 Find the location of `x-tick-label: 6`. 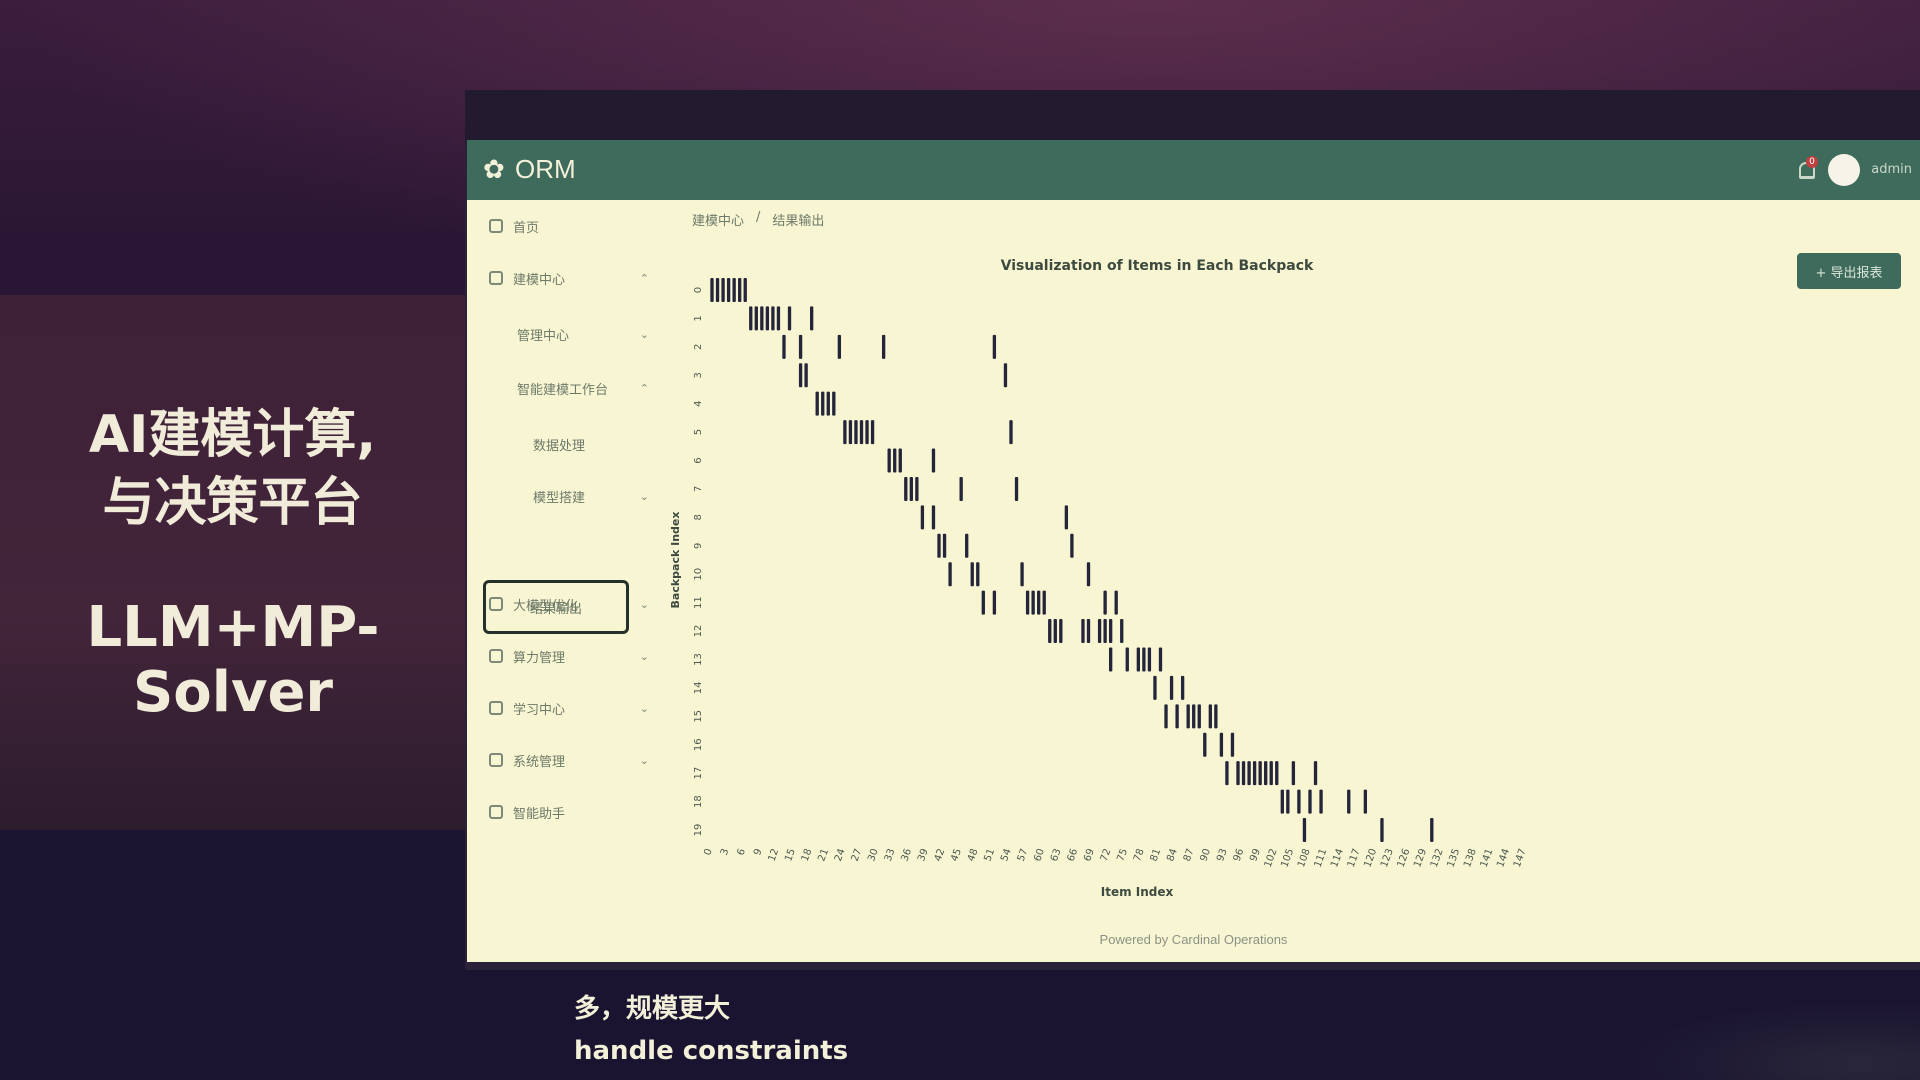

x-tick-label: 6 is located at coordinates (742, 852).